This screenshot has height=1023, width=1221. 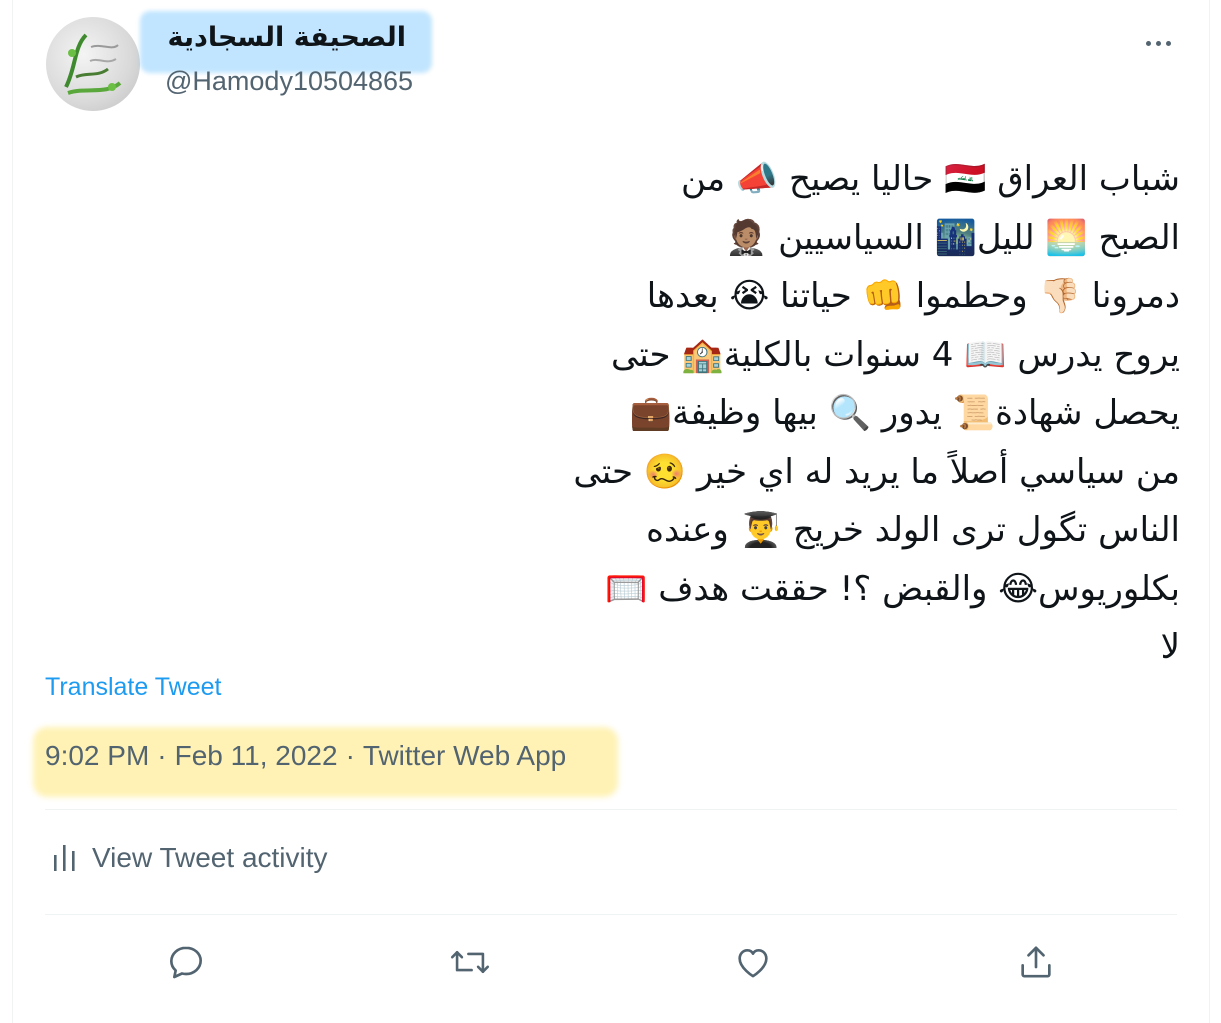 I want to click on tweet-source: Twitter Web App, so click(x=464, y=755).